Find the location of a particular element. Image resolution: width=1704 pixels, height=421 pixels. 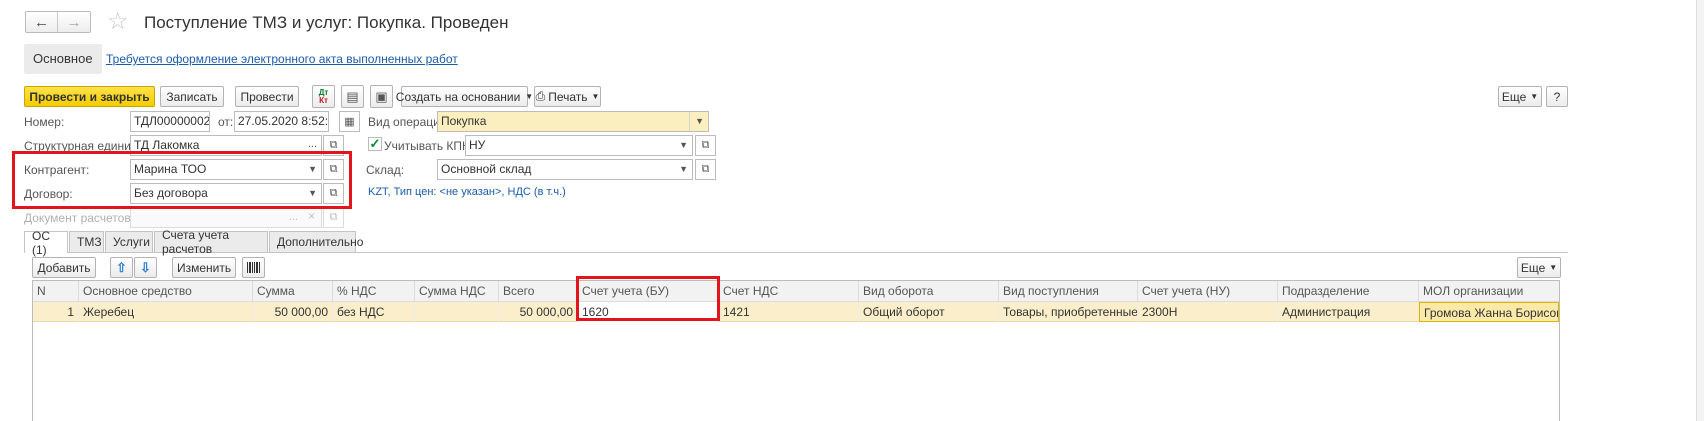

table-more-button: Еще ▼ is located at coordinates (1539, 267).